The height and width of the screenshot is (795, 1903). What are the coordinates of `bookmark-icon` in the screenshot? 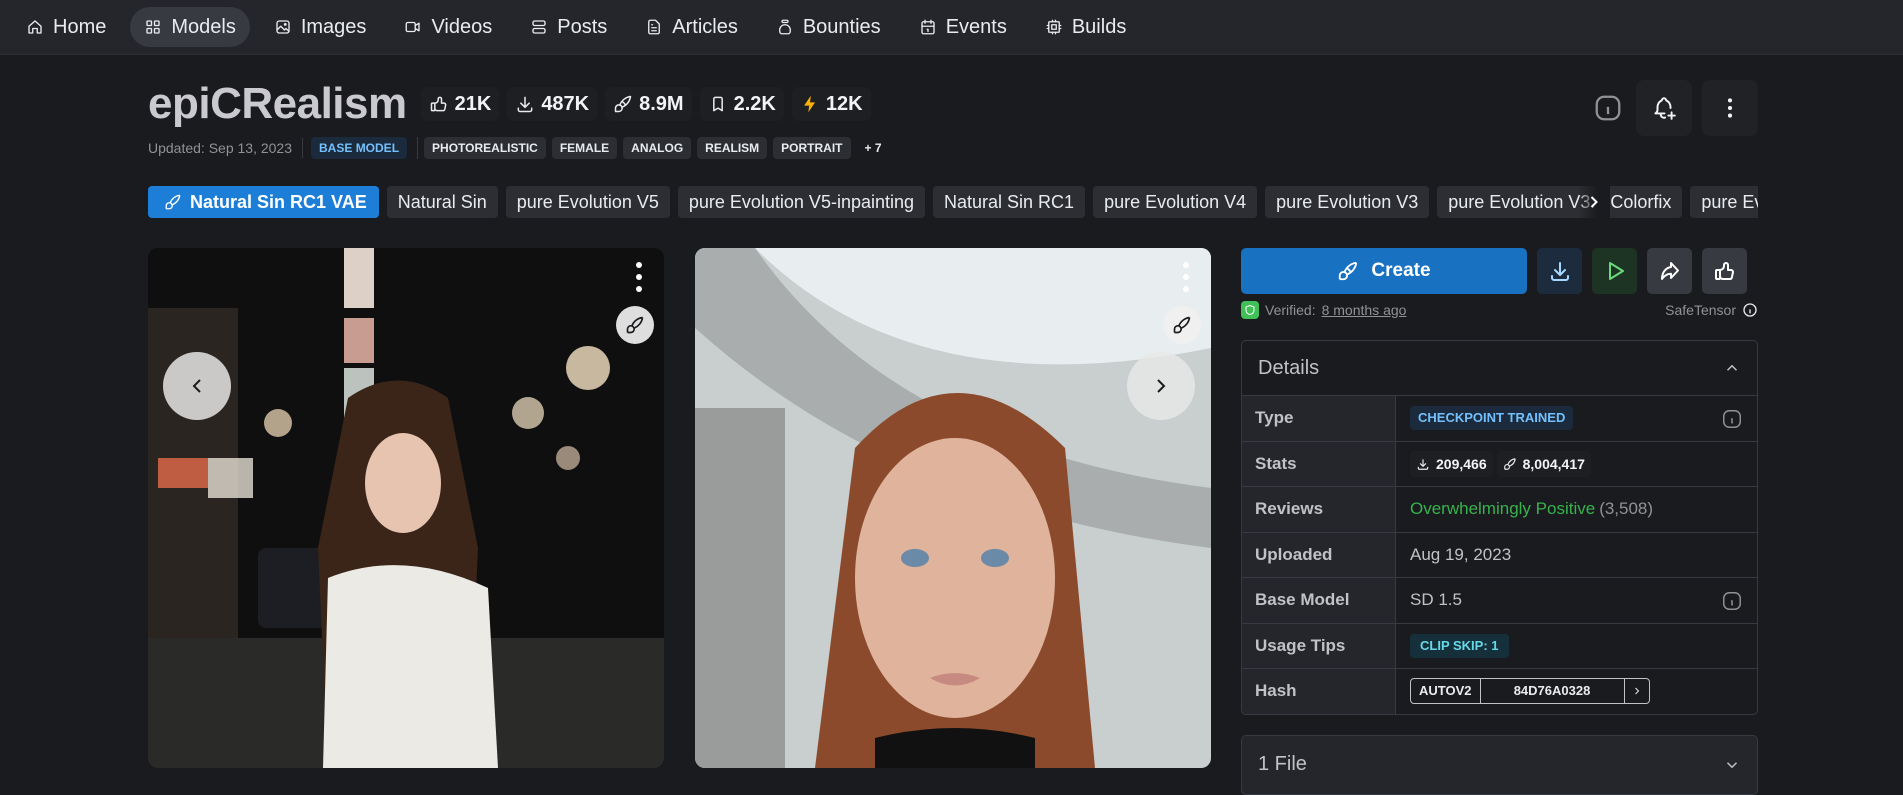 It's located at (717, 104).